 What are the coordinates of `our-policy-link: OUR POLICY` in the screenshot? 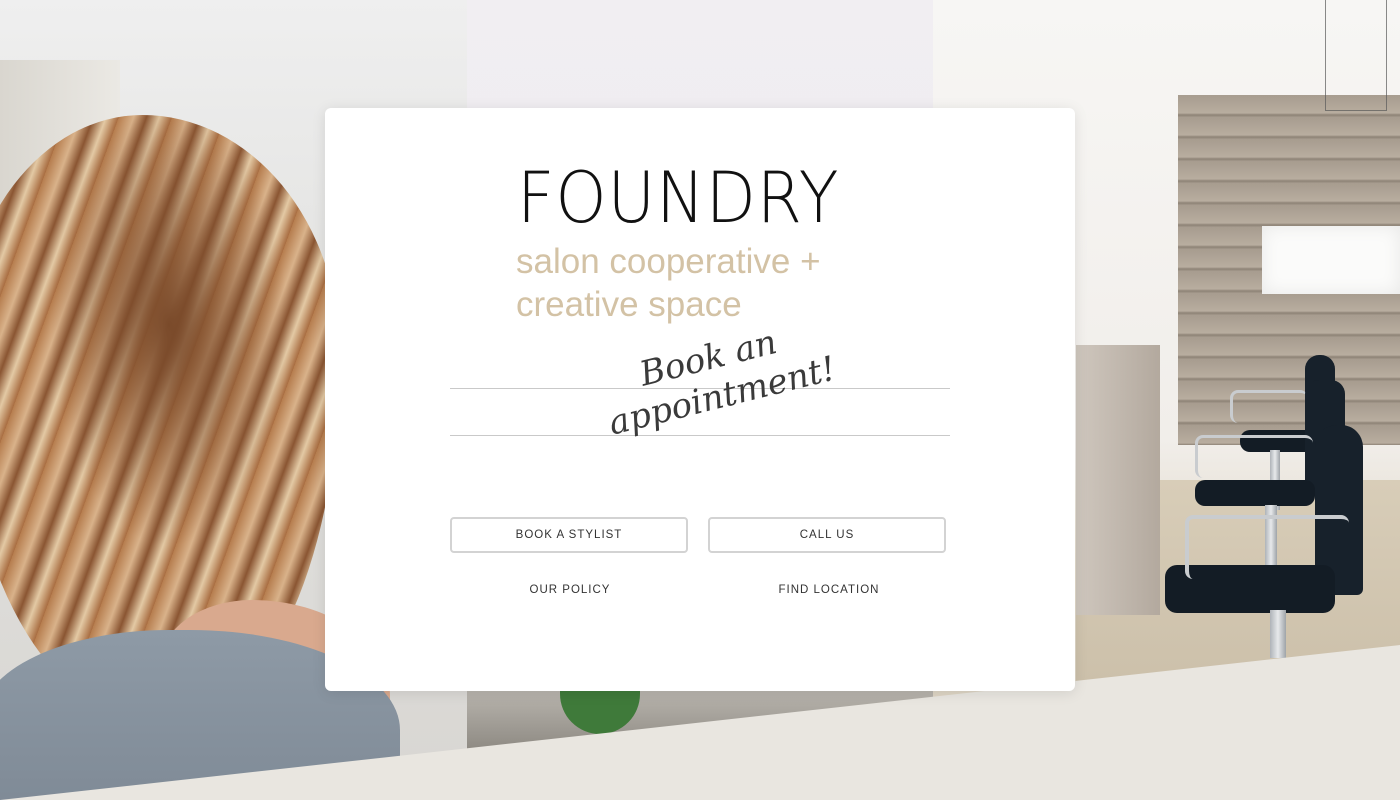 It's located at (570, 590).